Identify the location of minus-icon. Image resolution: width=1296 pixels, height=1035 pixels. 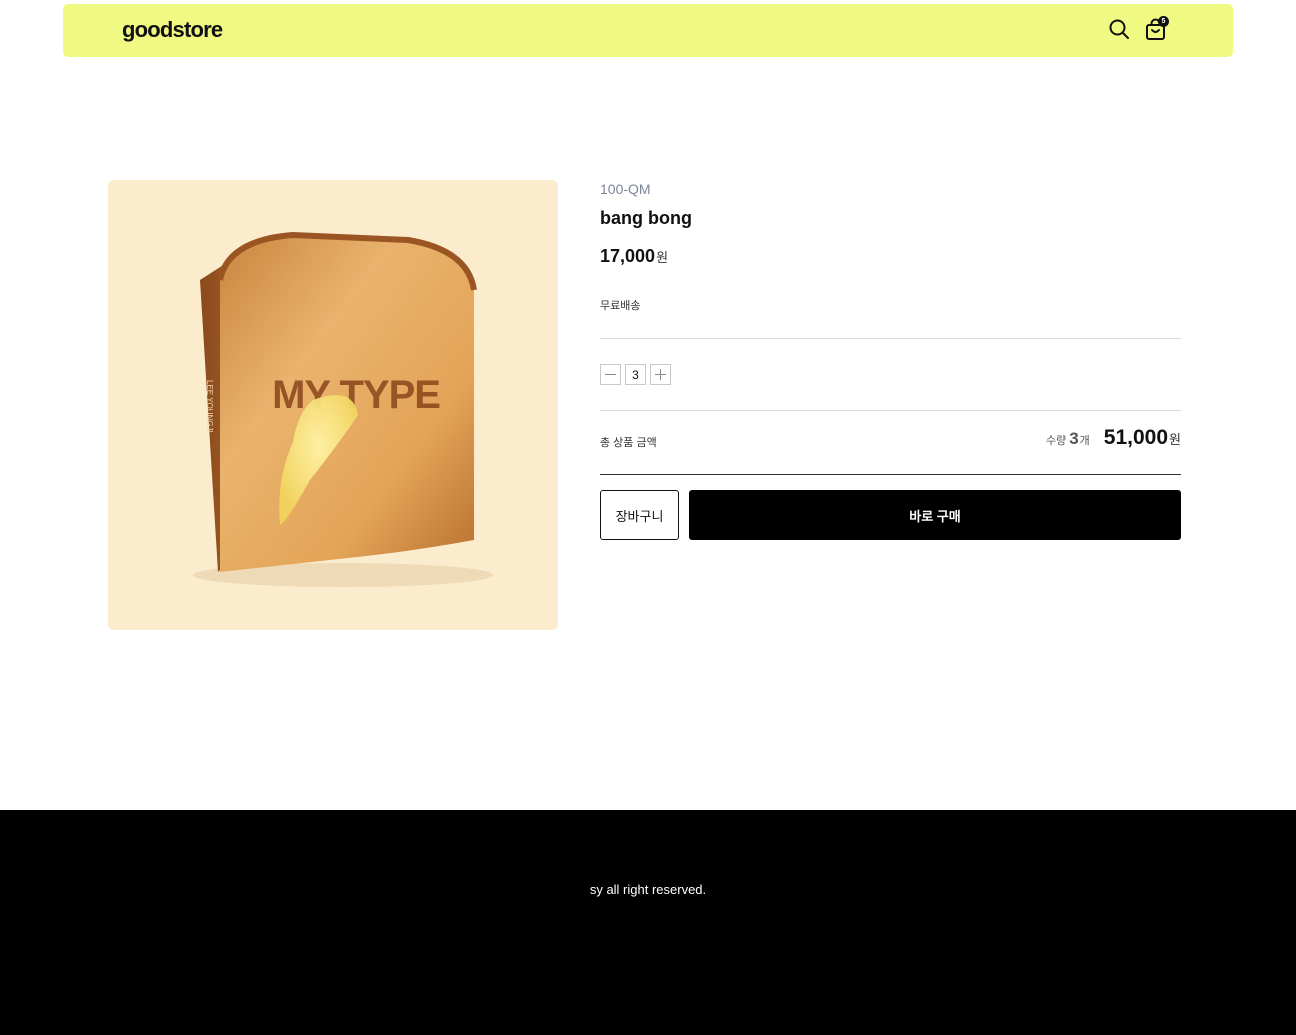
(610, 374).